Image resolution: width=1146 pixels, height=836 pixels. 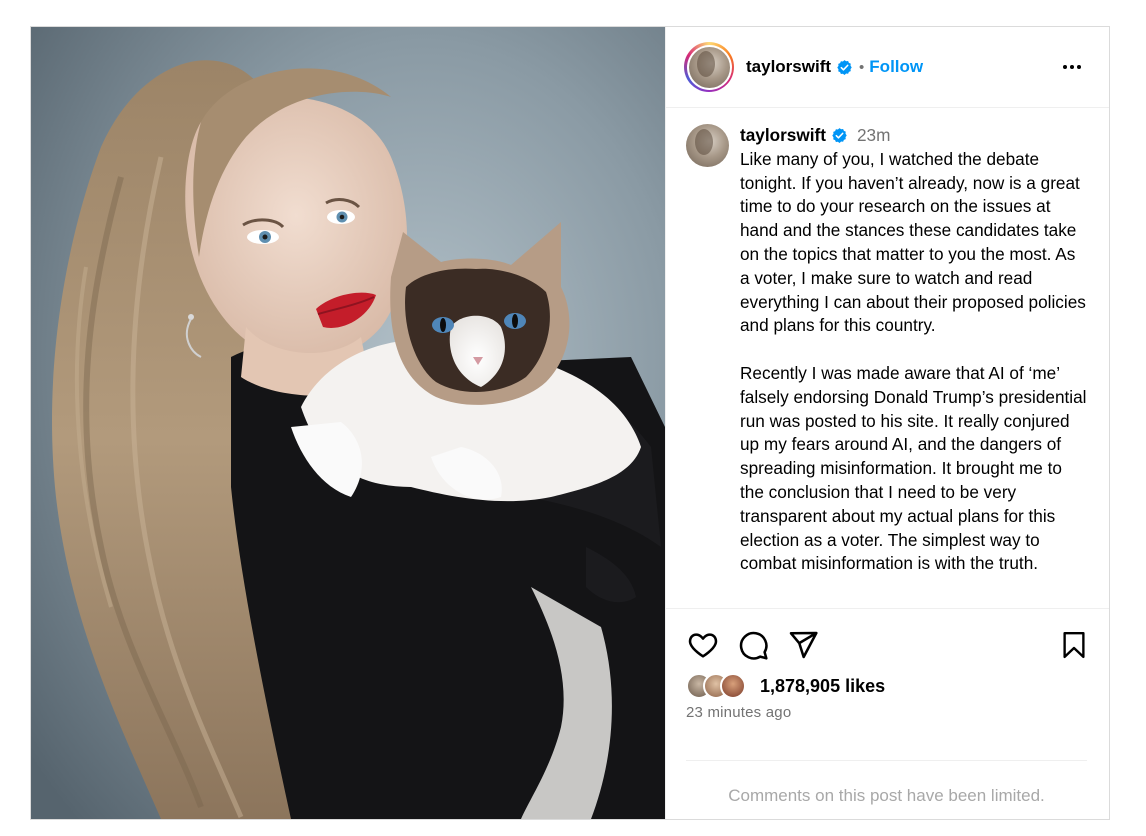 I want to click on action-bar, so click(x=886, y=645).